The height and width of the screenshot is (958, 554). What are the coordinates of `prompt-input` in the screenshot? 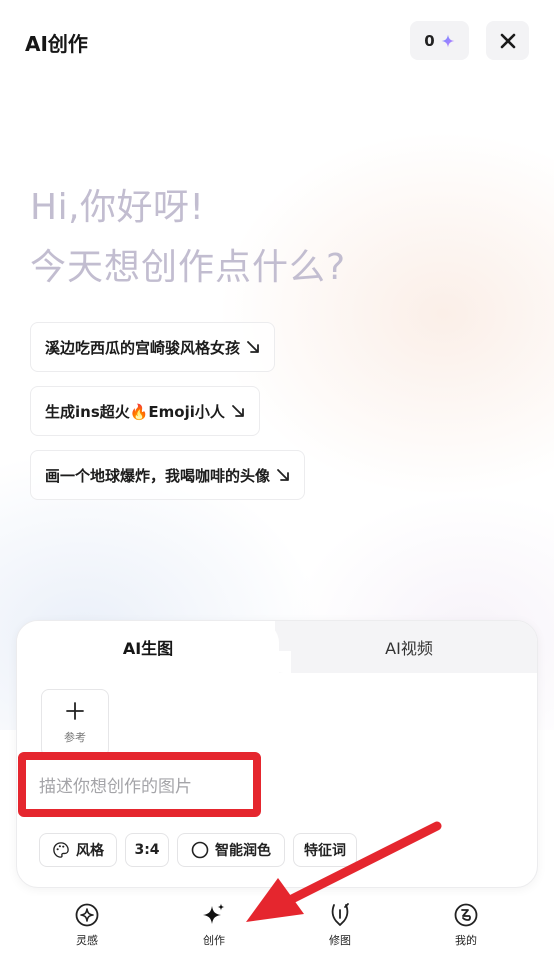 It's located at (139, 787).